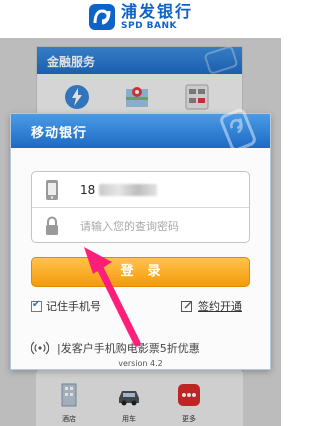 The image size is (320, 426). What do you see at coordinates (140, 130) in the screenshot?
I see `login-dialog-header: 移动银行` at bounding box center [140, 130].